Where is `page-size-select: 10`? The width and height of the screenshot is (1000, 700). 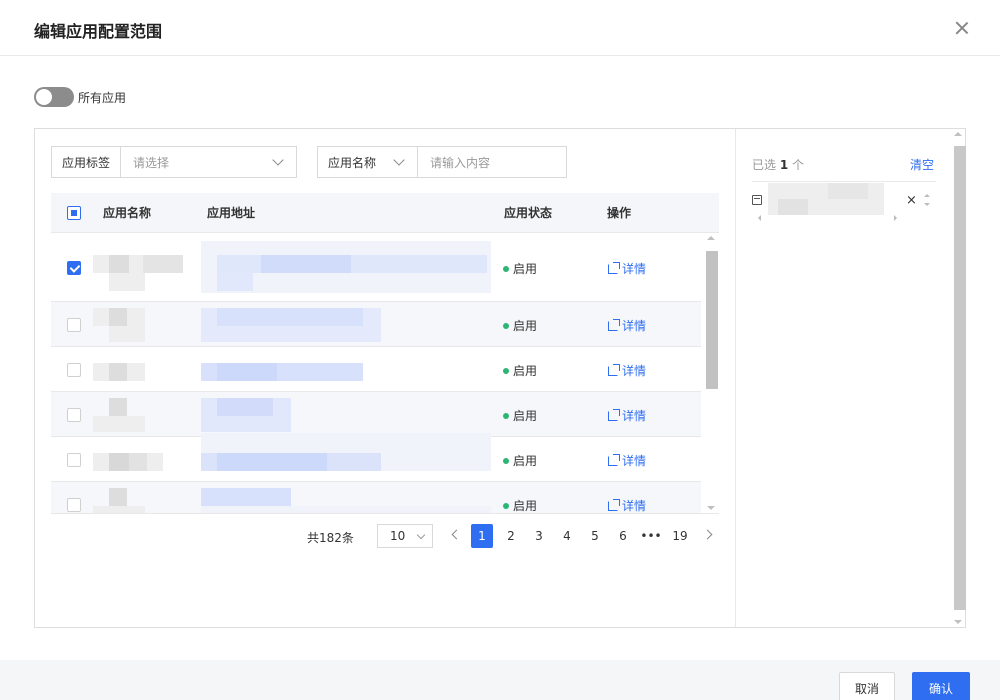
page-size-select: 10 is located at coordinates (405, 536).